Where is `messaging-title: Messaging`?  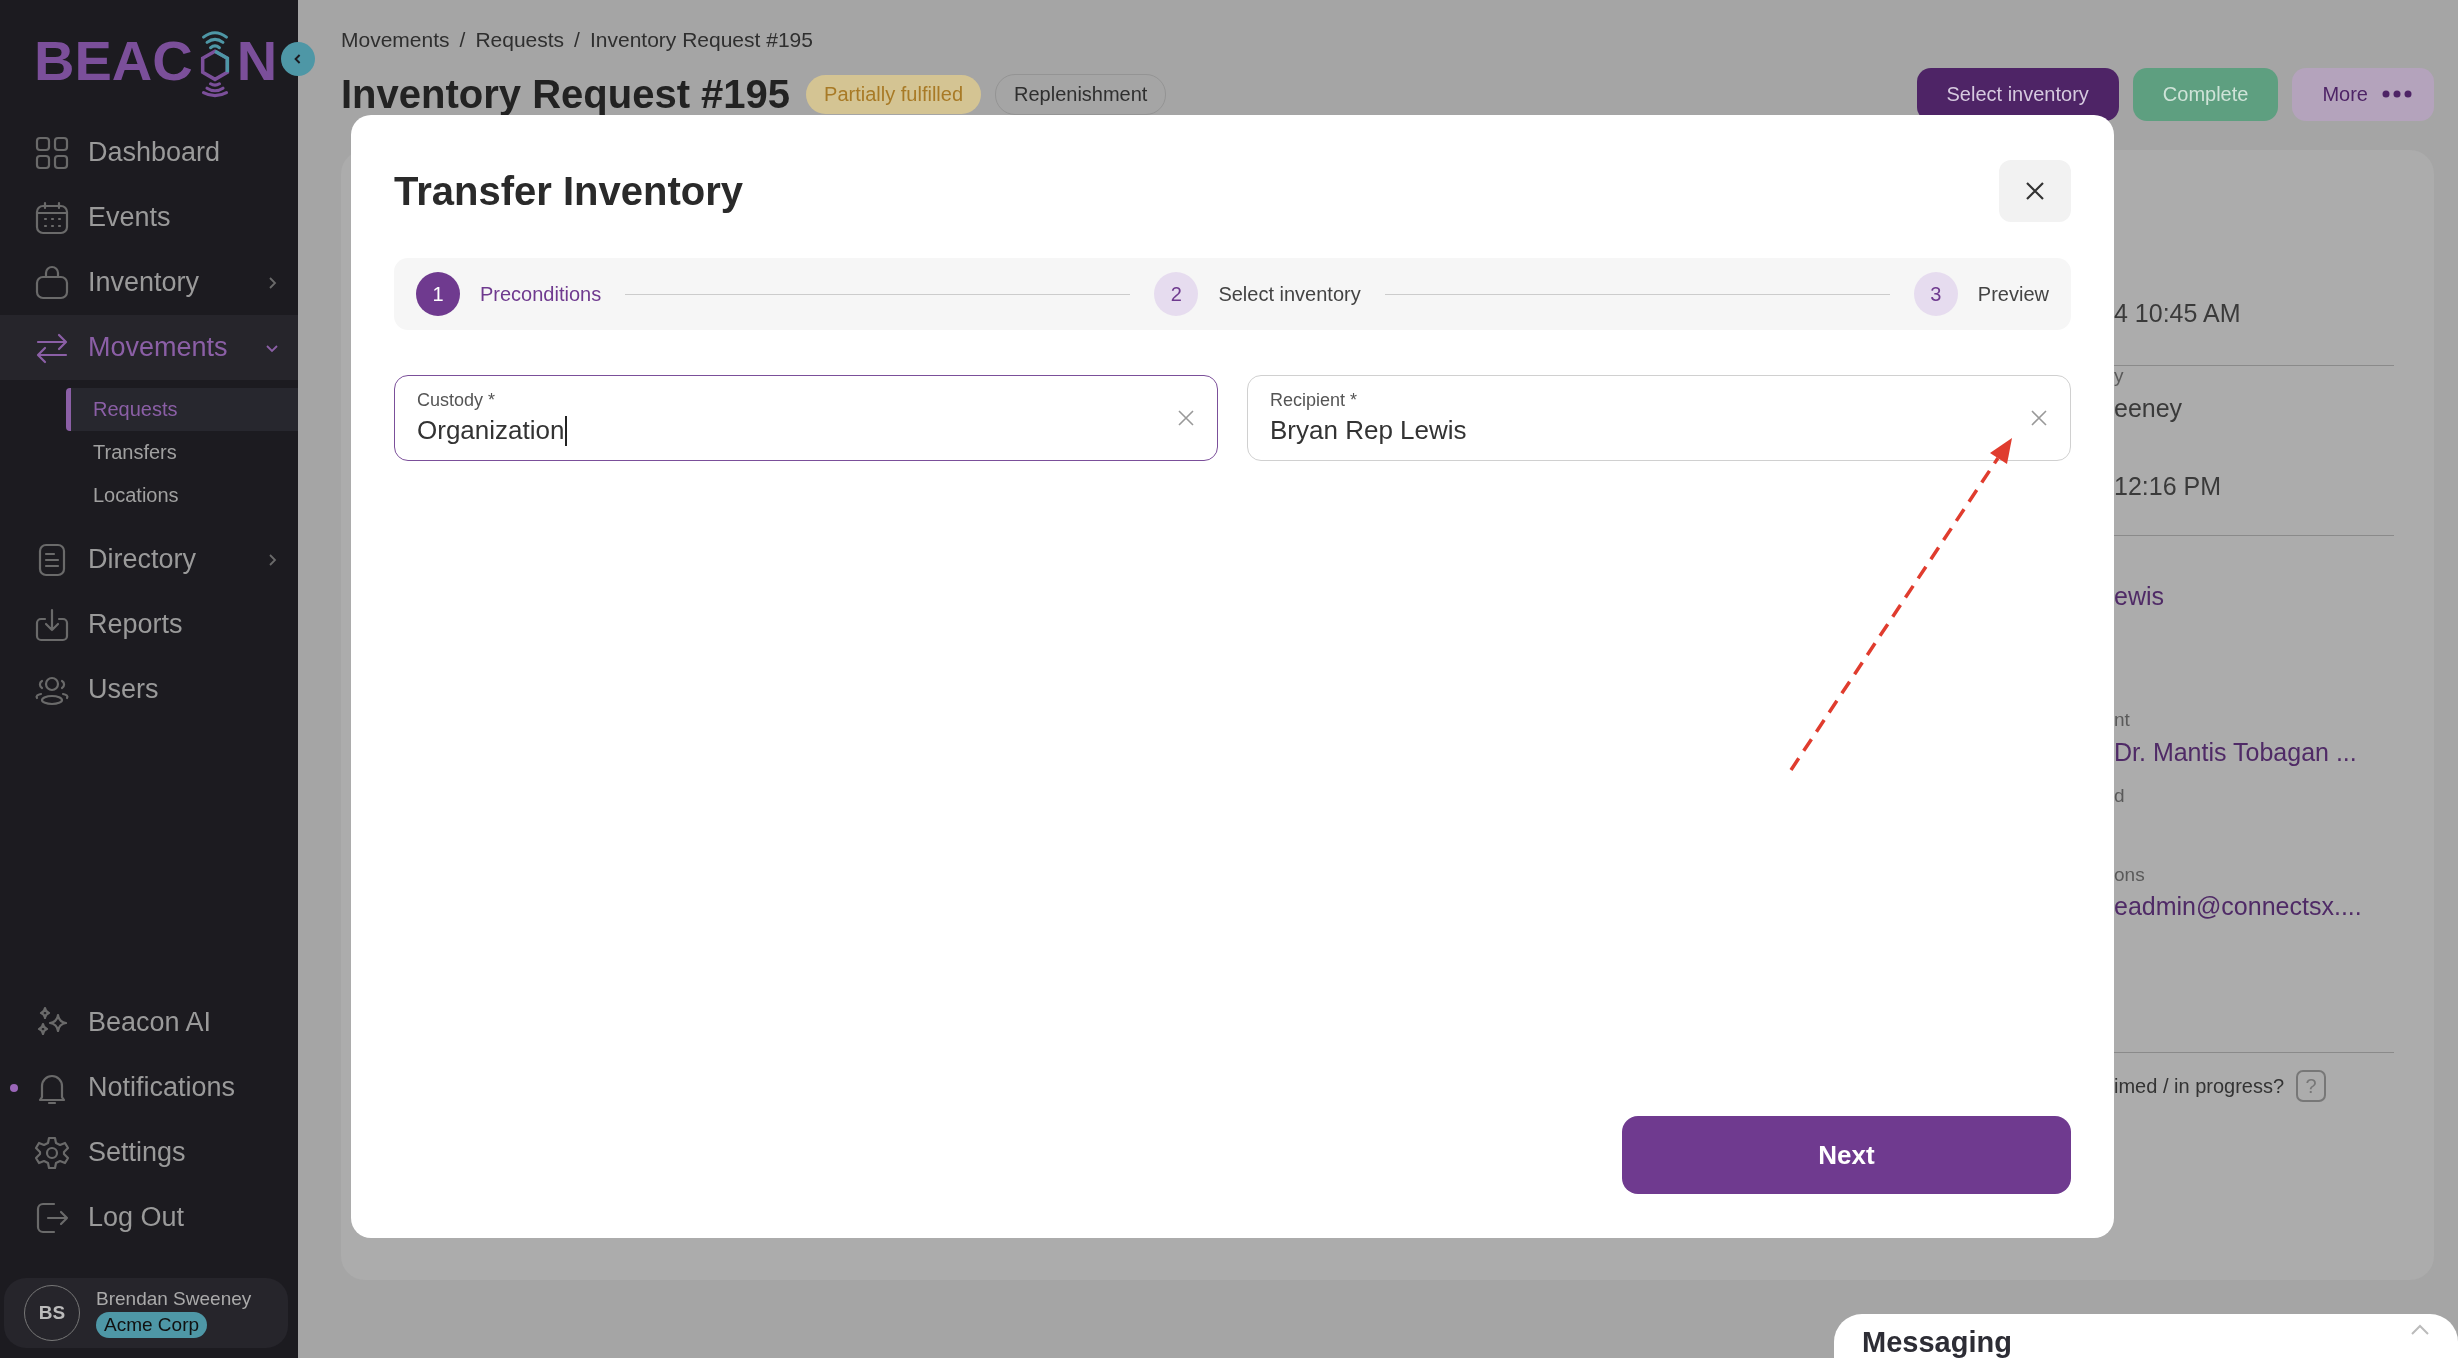 messaging-title: Messaging is located at coordinates (1937, 1341).